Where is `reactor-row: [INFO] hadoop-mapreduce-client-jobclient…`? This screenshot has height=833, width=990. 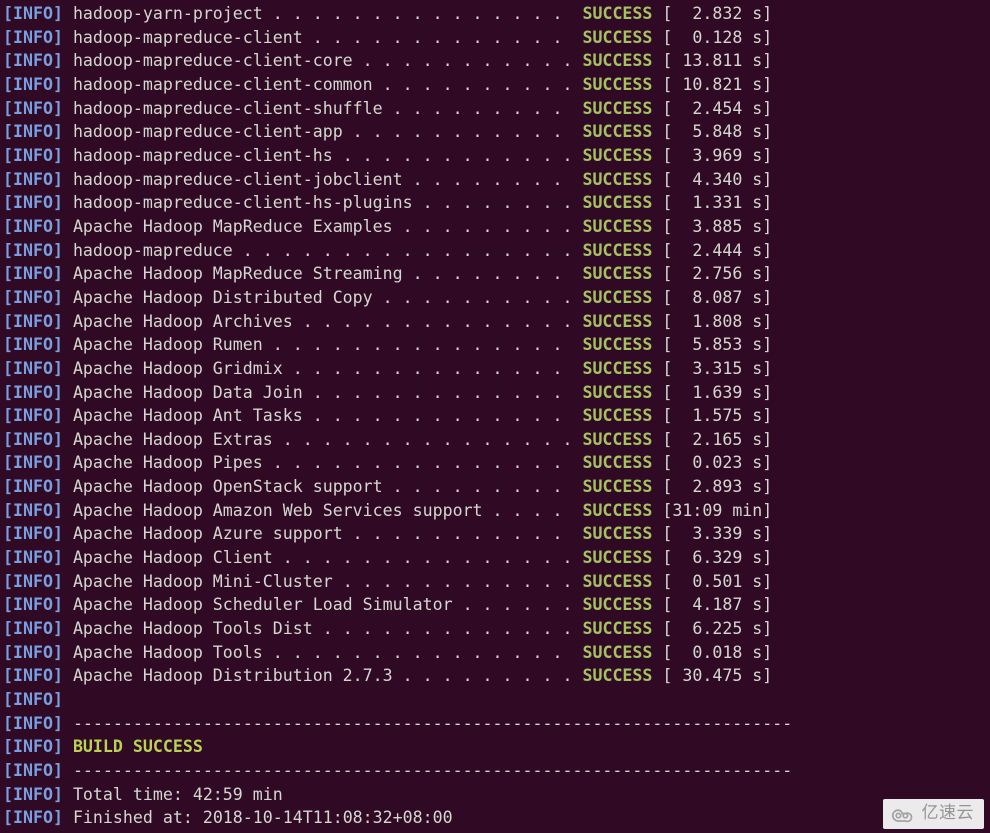 reactor-row: [INFO] hadoop-mapreduce-client-jobclient… is located at coordinates (495, 180).